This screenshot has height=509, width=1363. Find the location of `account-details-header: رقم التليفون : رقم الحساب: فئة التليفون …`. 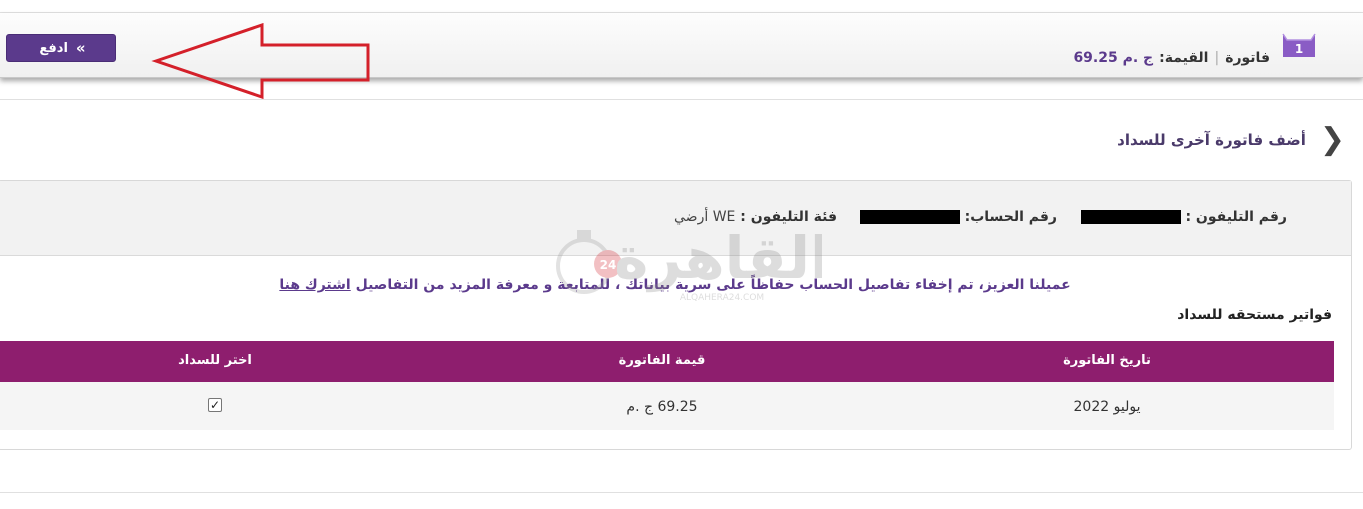

account-details-header: رقم التليفون : رقم الحساب: فئة التليفون … is located at coordinates (675, 218).